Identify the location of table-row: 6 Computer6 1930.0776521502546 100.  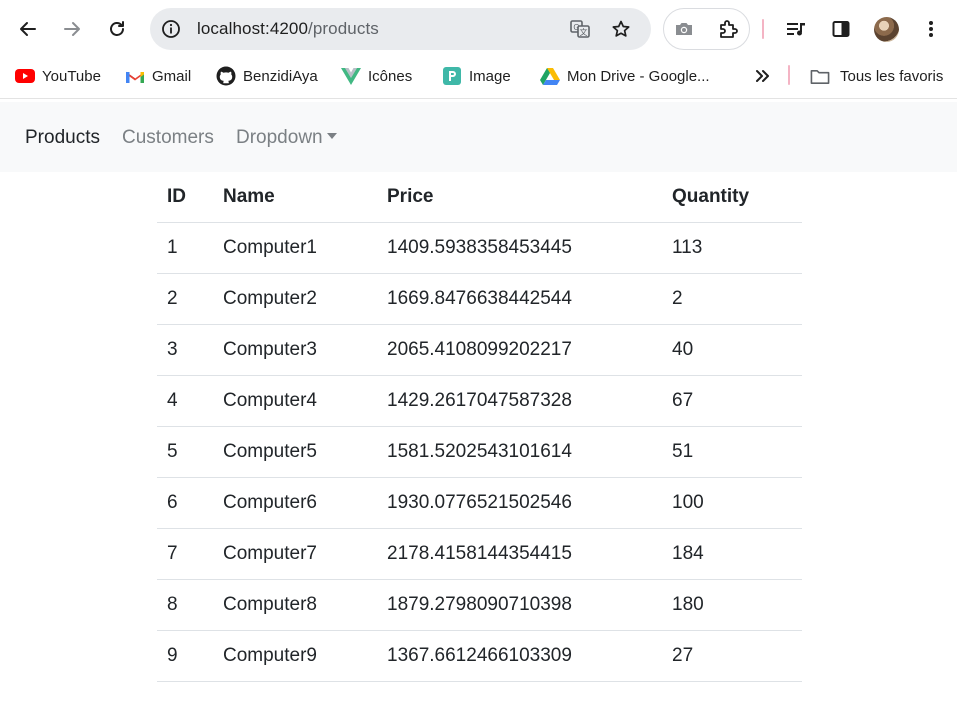
(479, 503).